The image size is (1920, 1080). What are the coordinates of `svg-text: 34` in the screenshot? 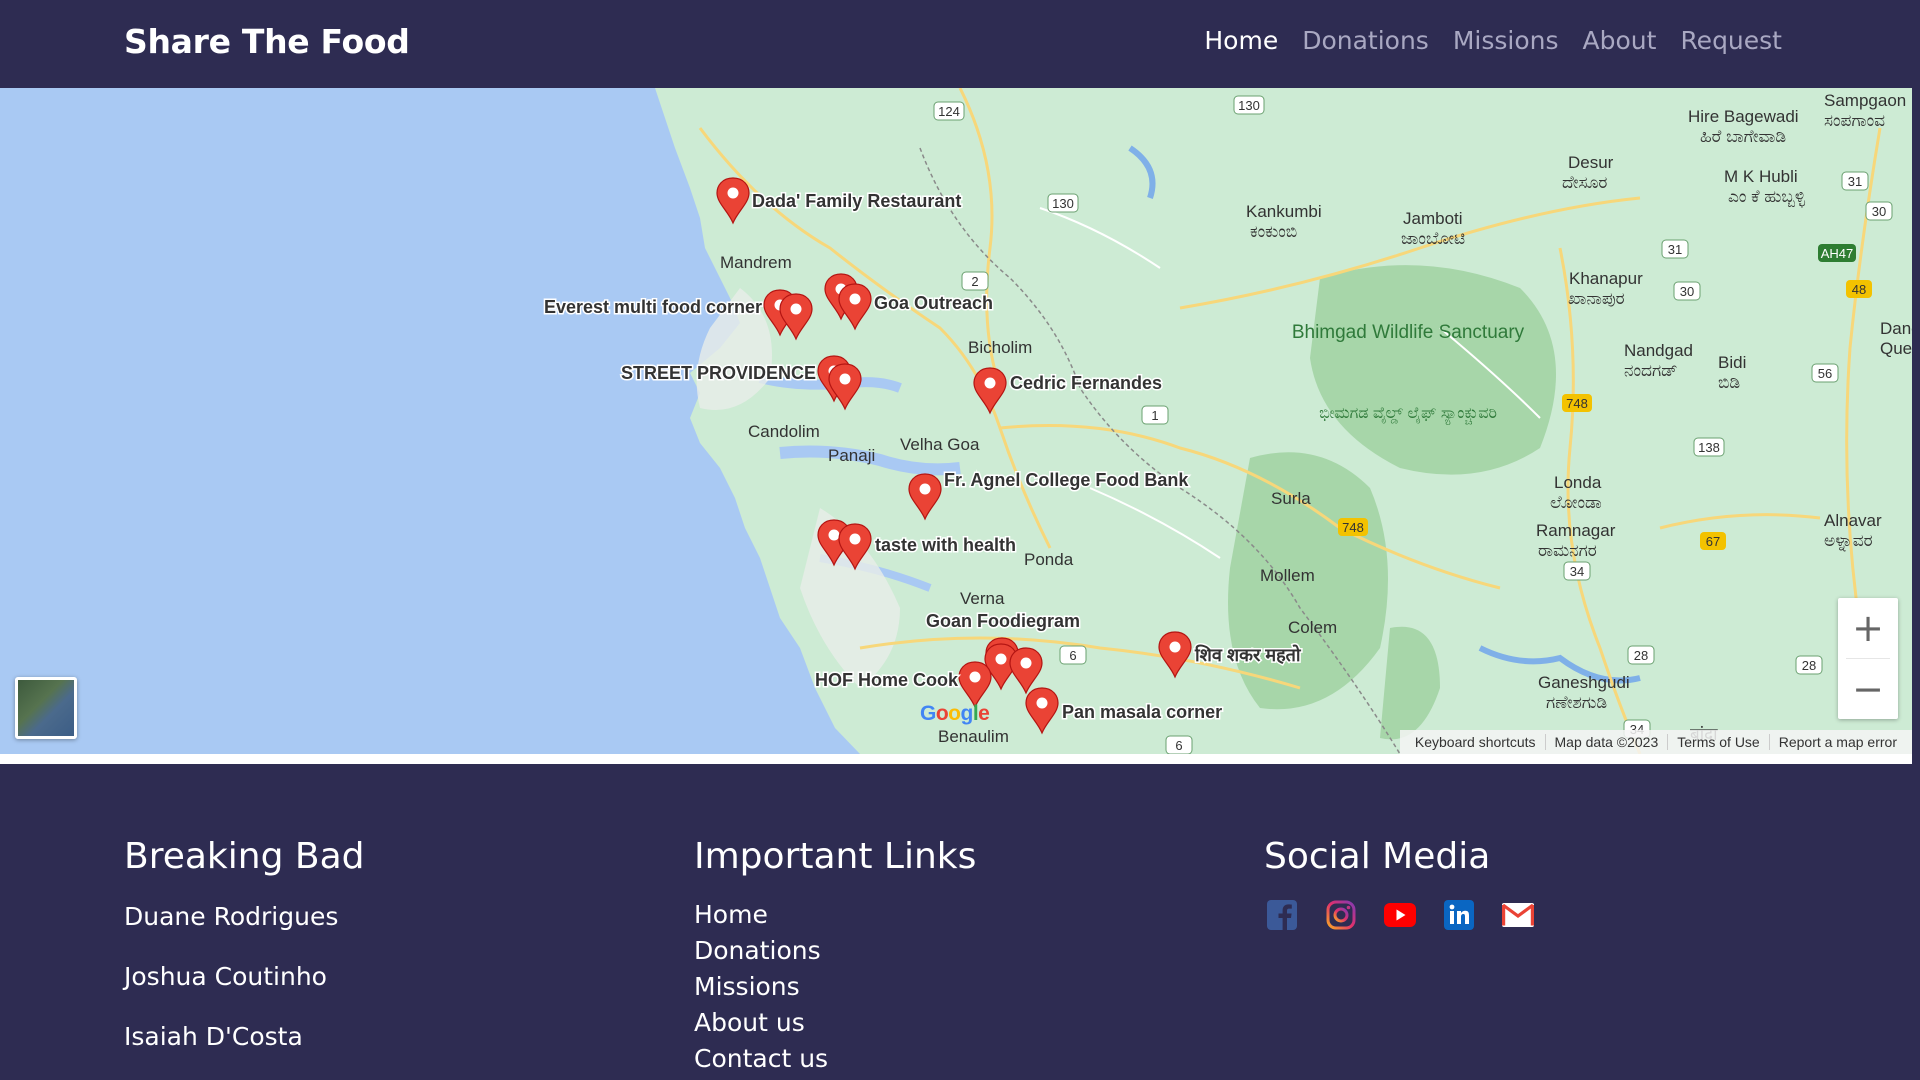 It's located at (1577, 571).